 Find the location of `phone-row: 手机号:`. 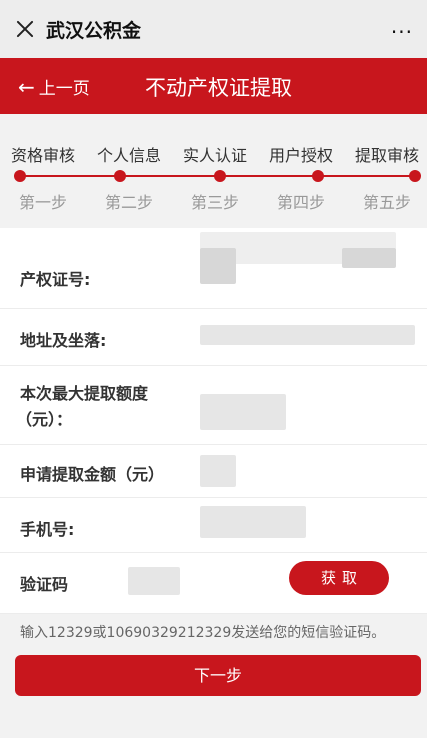

phone-row: 手机号: is located at coordinates (213, 525).